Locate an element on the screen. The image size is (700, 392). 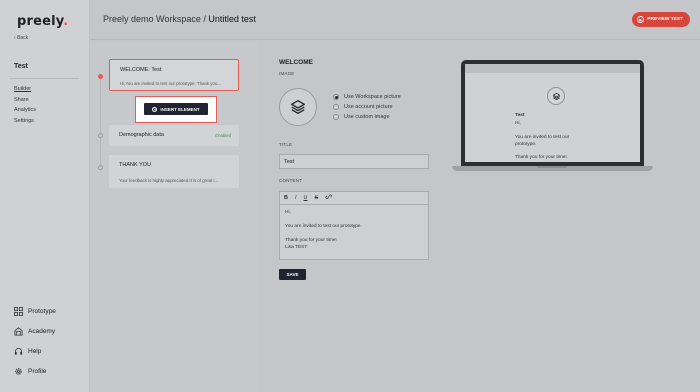
nav-analytics: Analytics is located at coordinates (25, 110).